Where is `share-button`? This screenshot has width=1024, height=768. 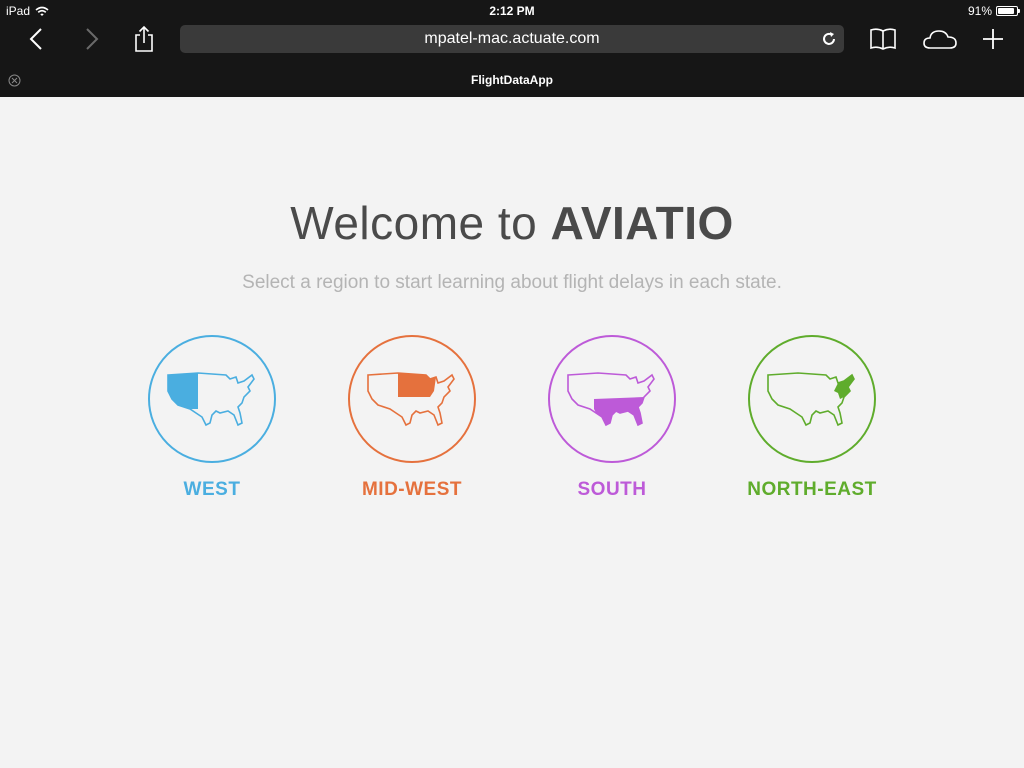 share-button is located at coordinates (144, 39).